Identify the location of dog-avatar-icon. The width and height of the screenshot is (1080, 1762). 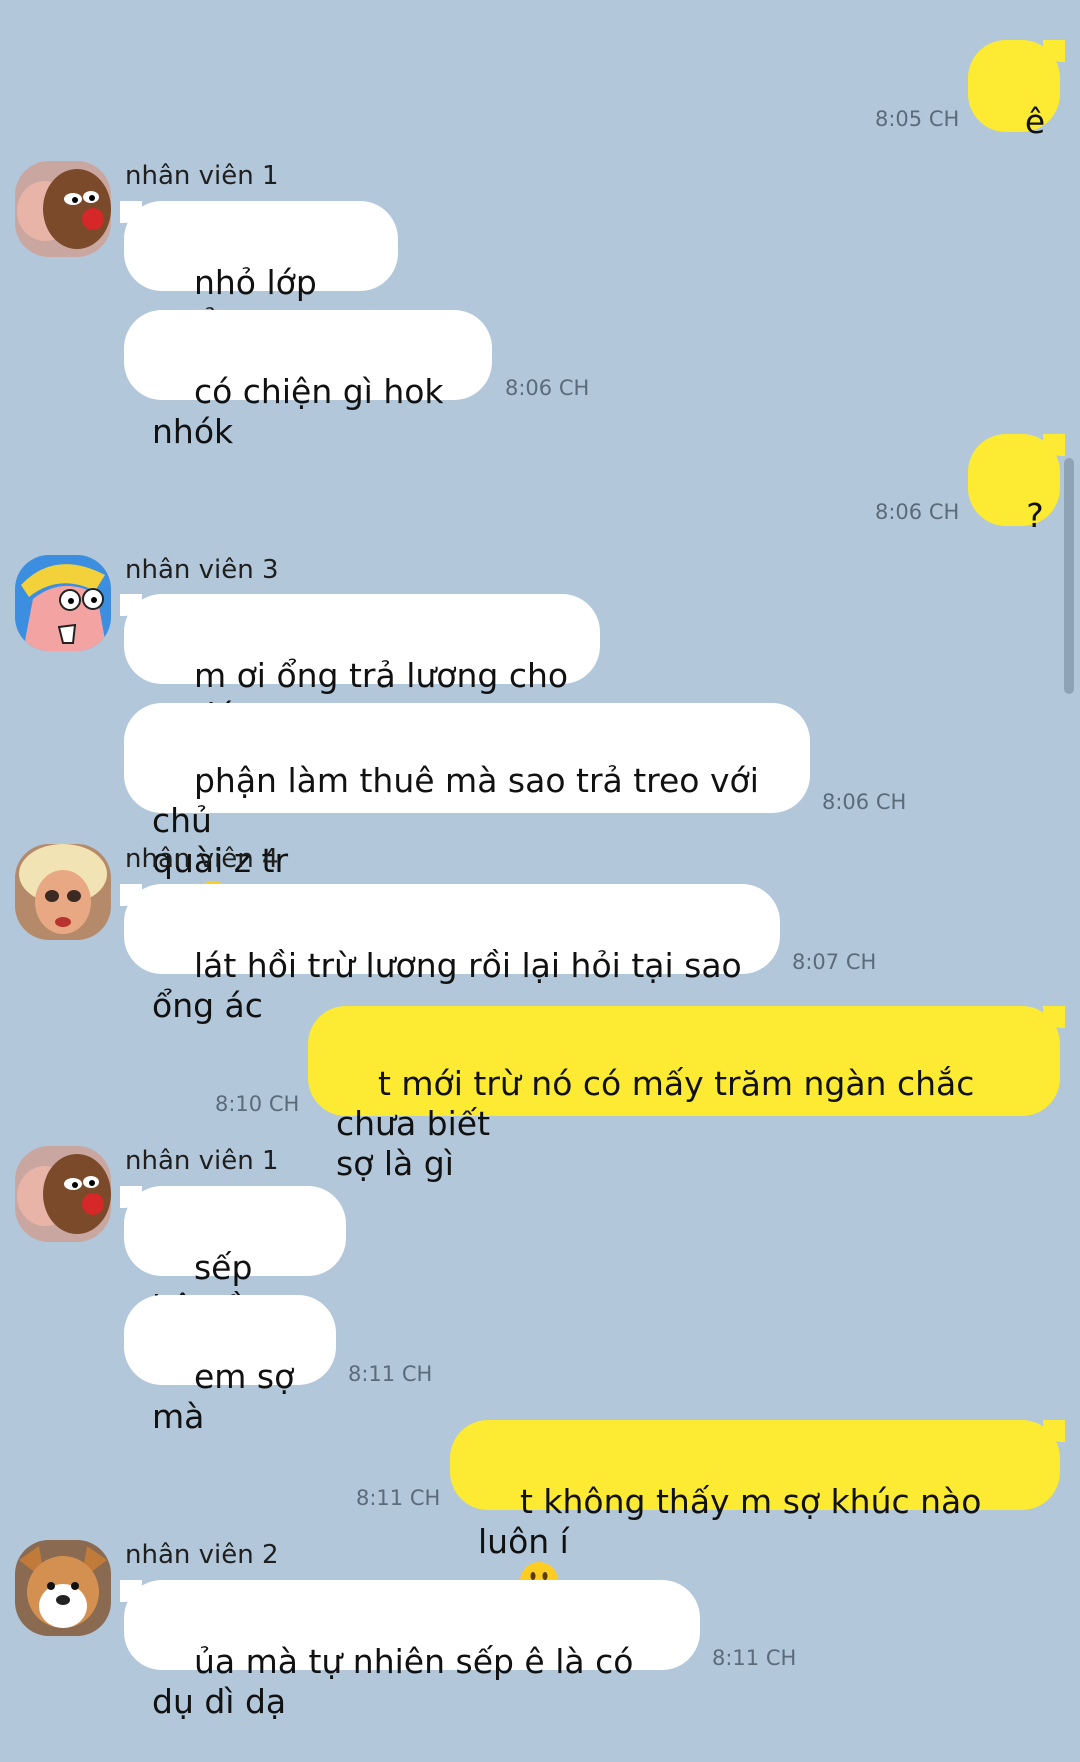
(63, 1588).